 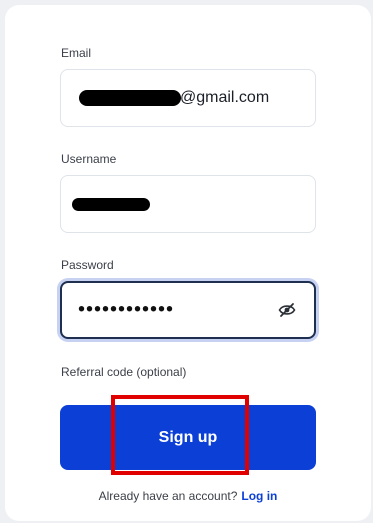 I want to click on eye-off-icon, so click(x=287, y=310).